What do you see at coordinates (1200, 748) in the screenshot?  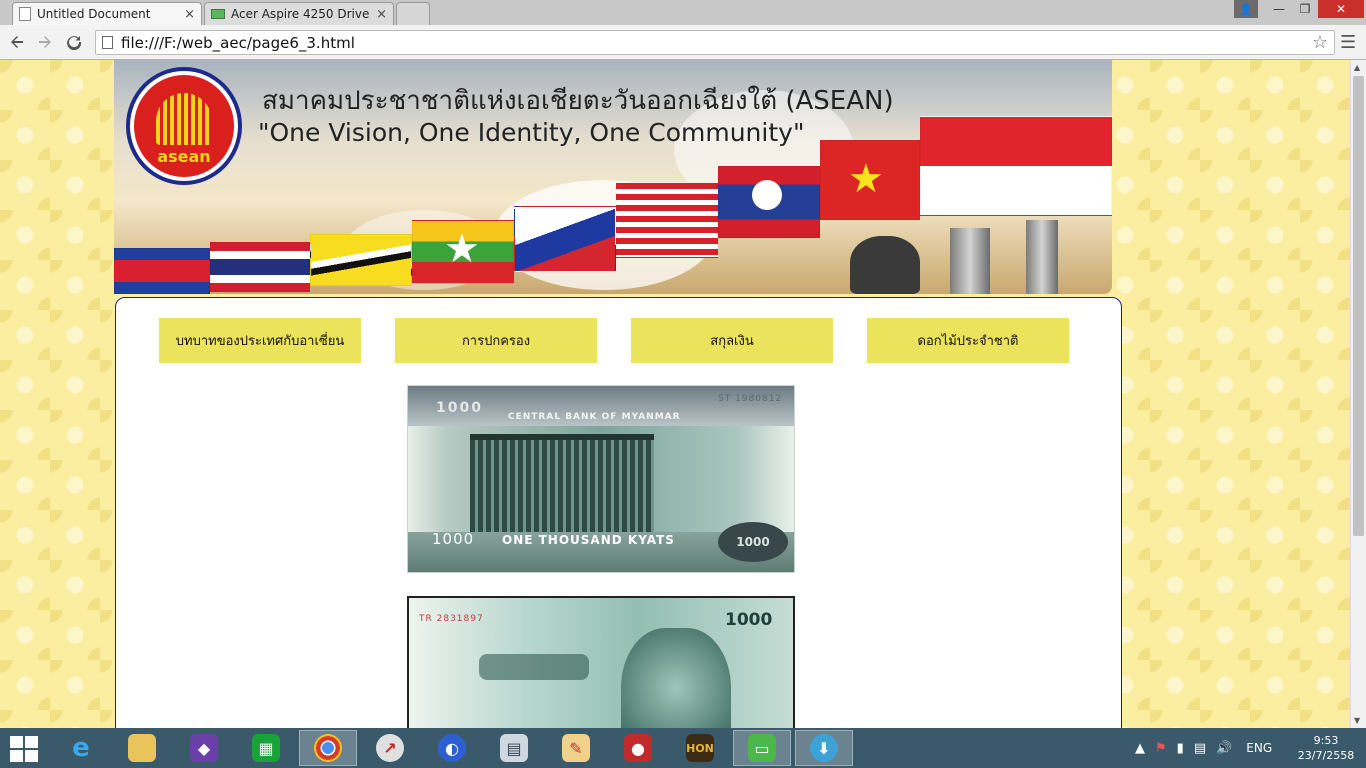 I see `network-icon: ▤` at bounding box center [1200, 748].